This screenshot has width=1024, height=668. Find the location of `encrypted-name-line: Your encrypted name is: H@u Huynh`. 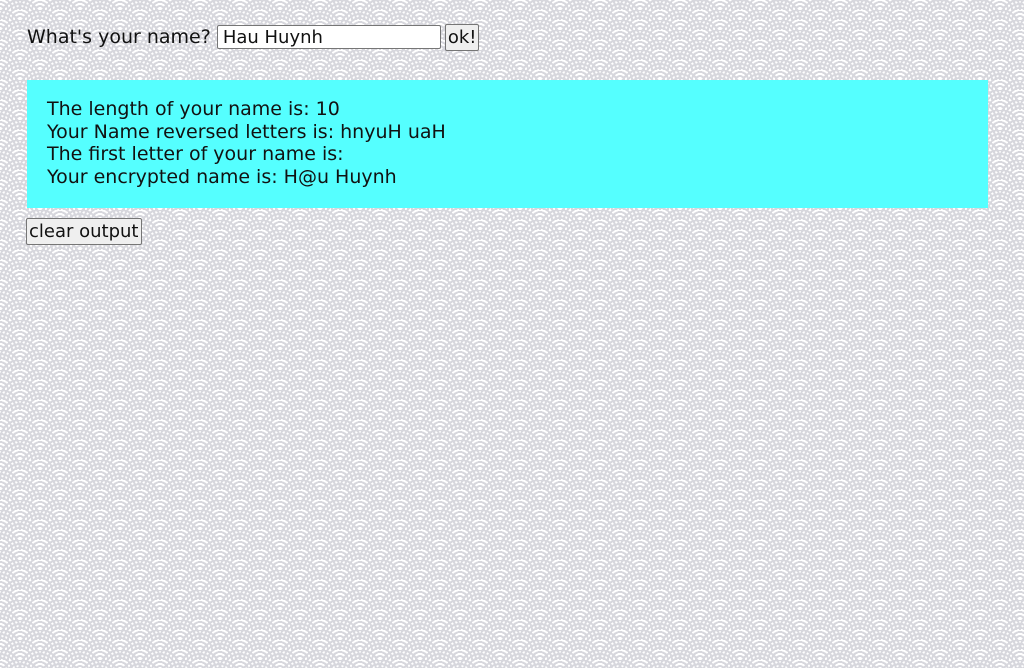

encrypted-name-line: Your encrypted name is: H@u Huynh is located at coordinates (222, 176).